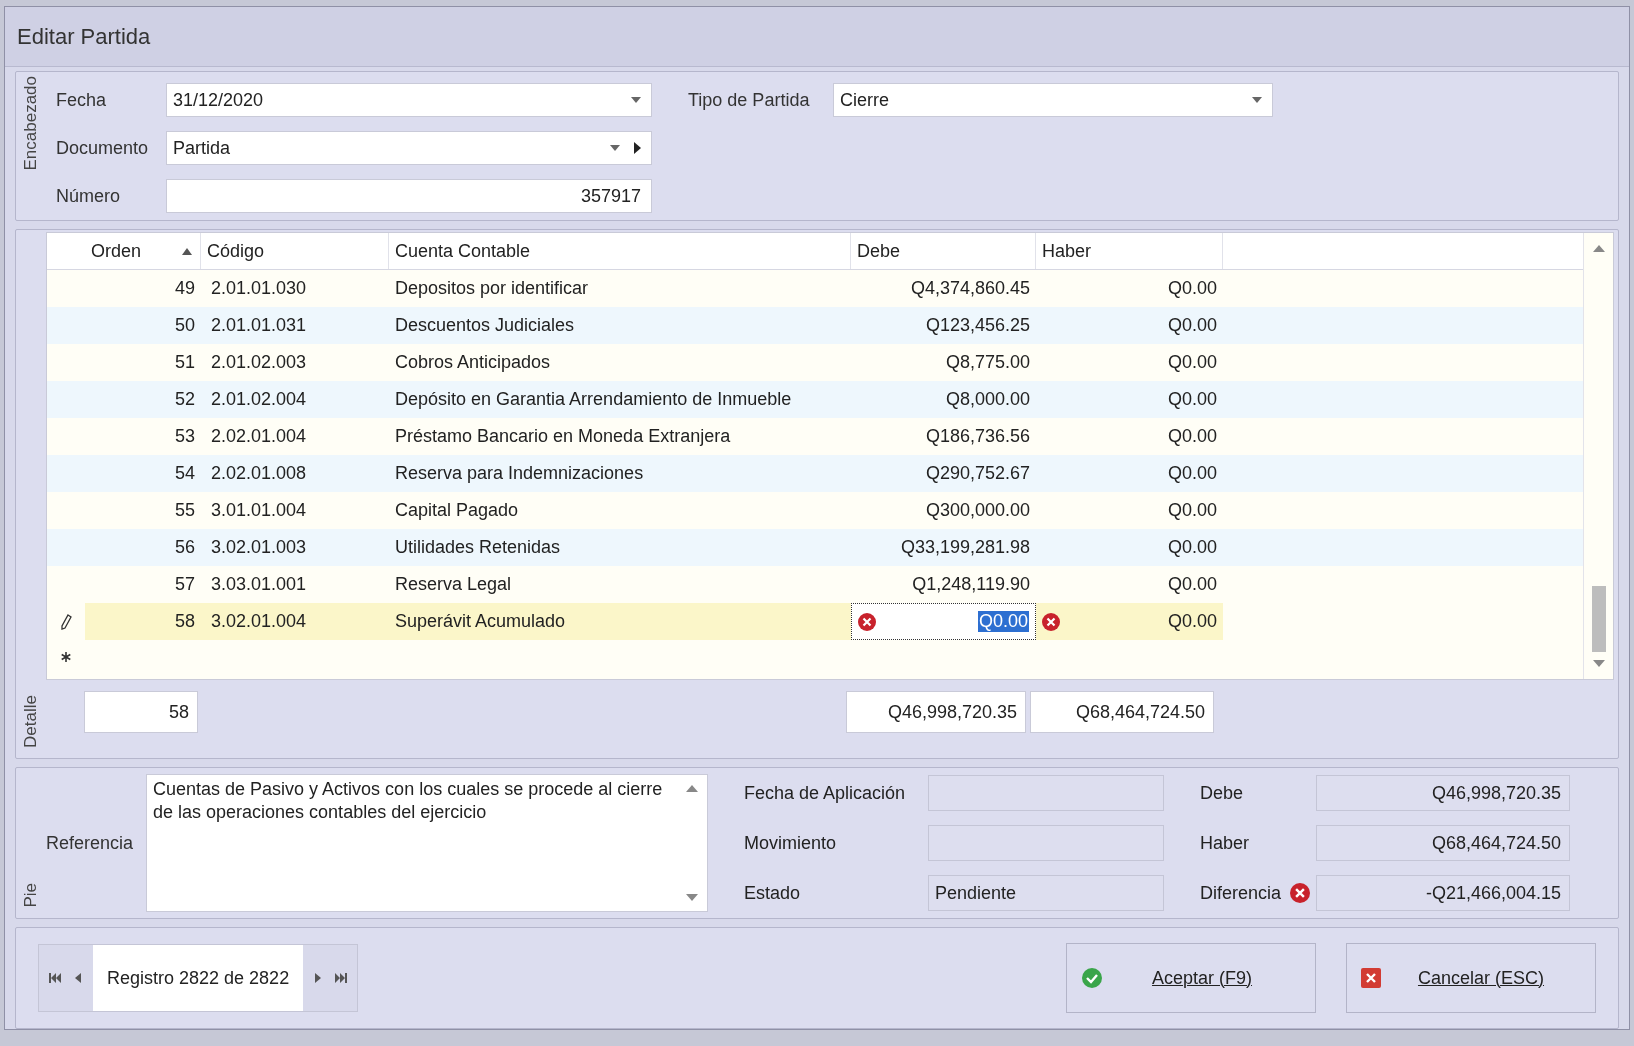 Image resolution: width=1634 pixels, height=1046 pixels. I want to click on table-cell-text: 2.01.01.031, so click(259, 325).